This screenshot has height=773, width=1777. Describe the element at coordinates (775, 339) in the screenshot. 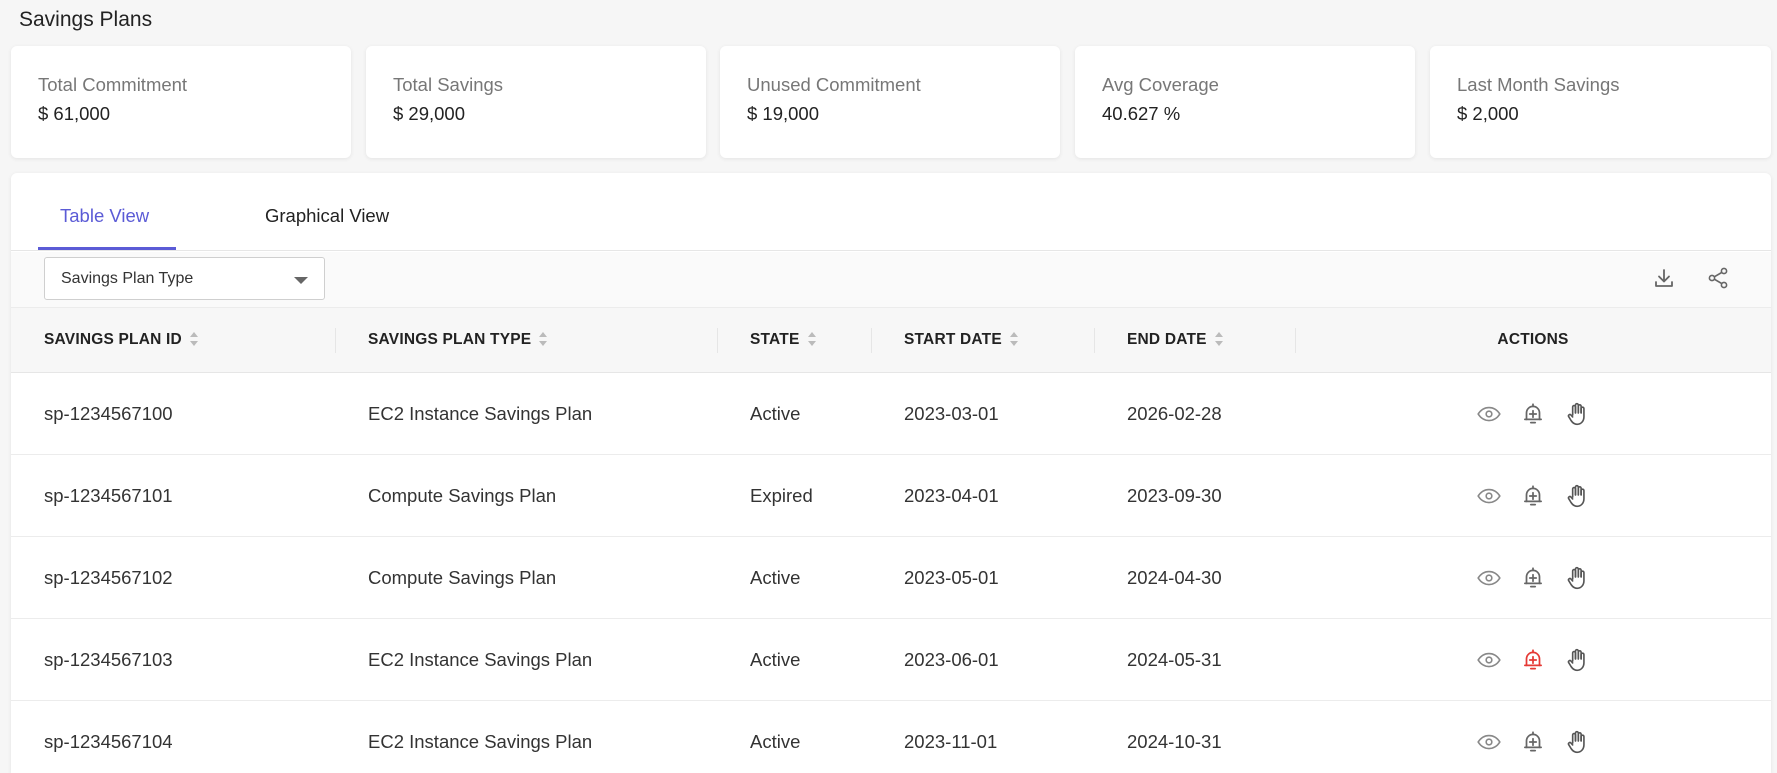

I see `column-label: STATE` at that location.